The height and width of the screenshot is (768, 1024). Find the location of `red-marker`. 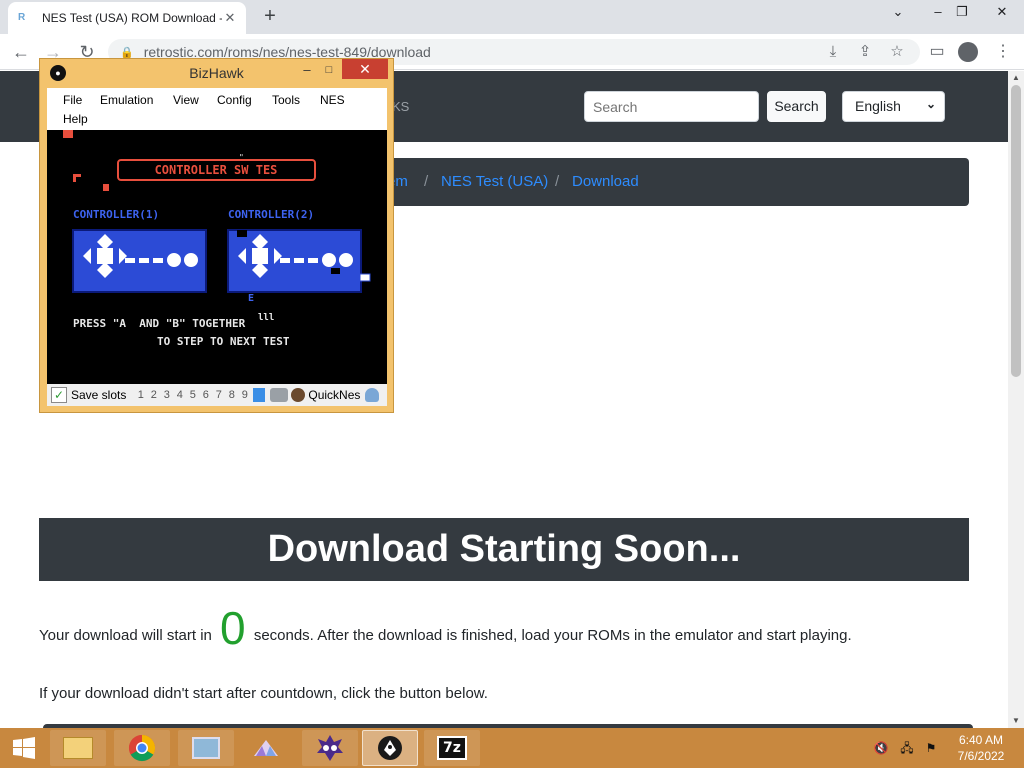

red-marker is located at coordinates (74, 178).